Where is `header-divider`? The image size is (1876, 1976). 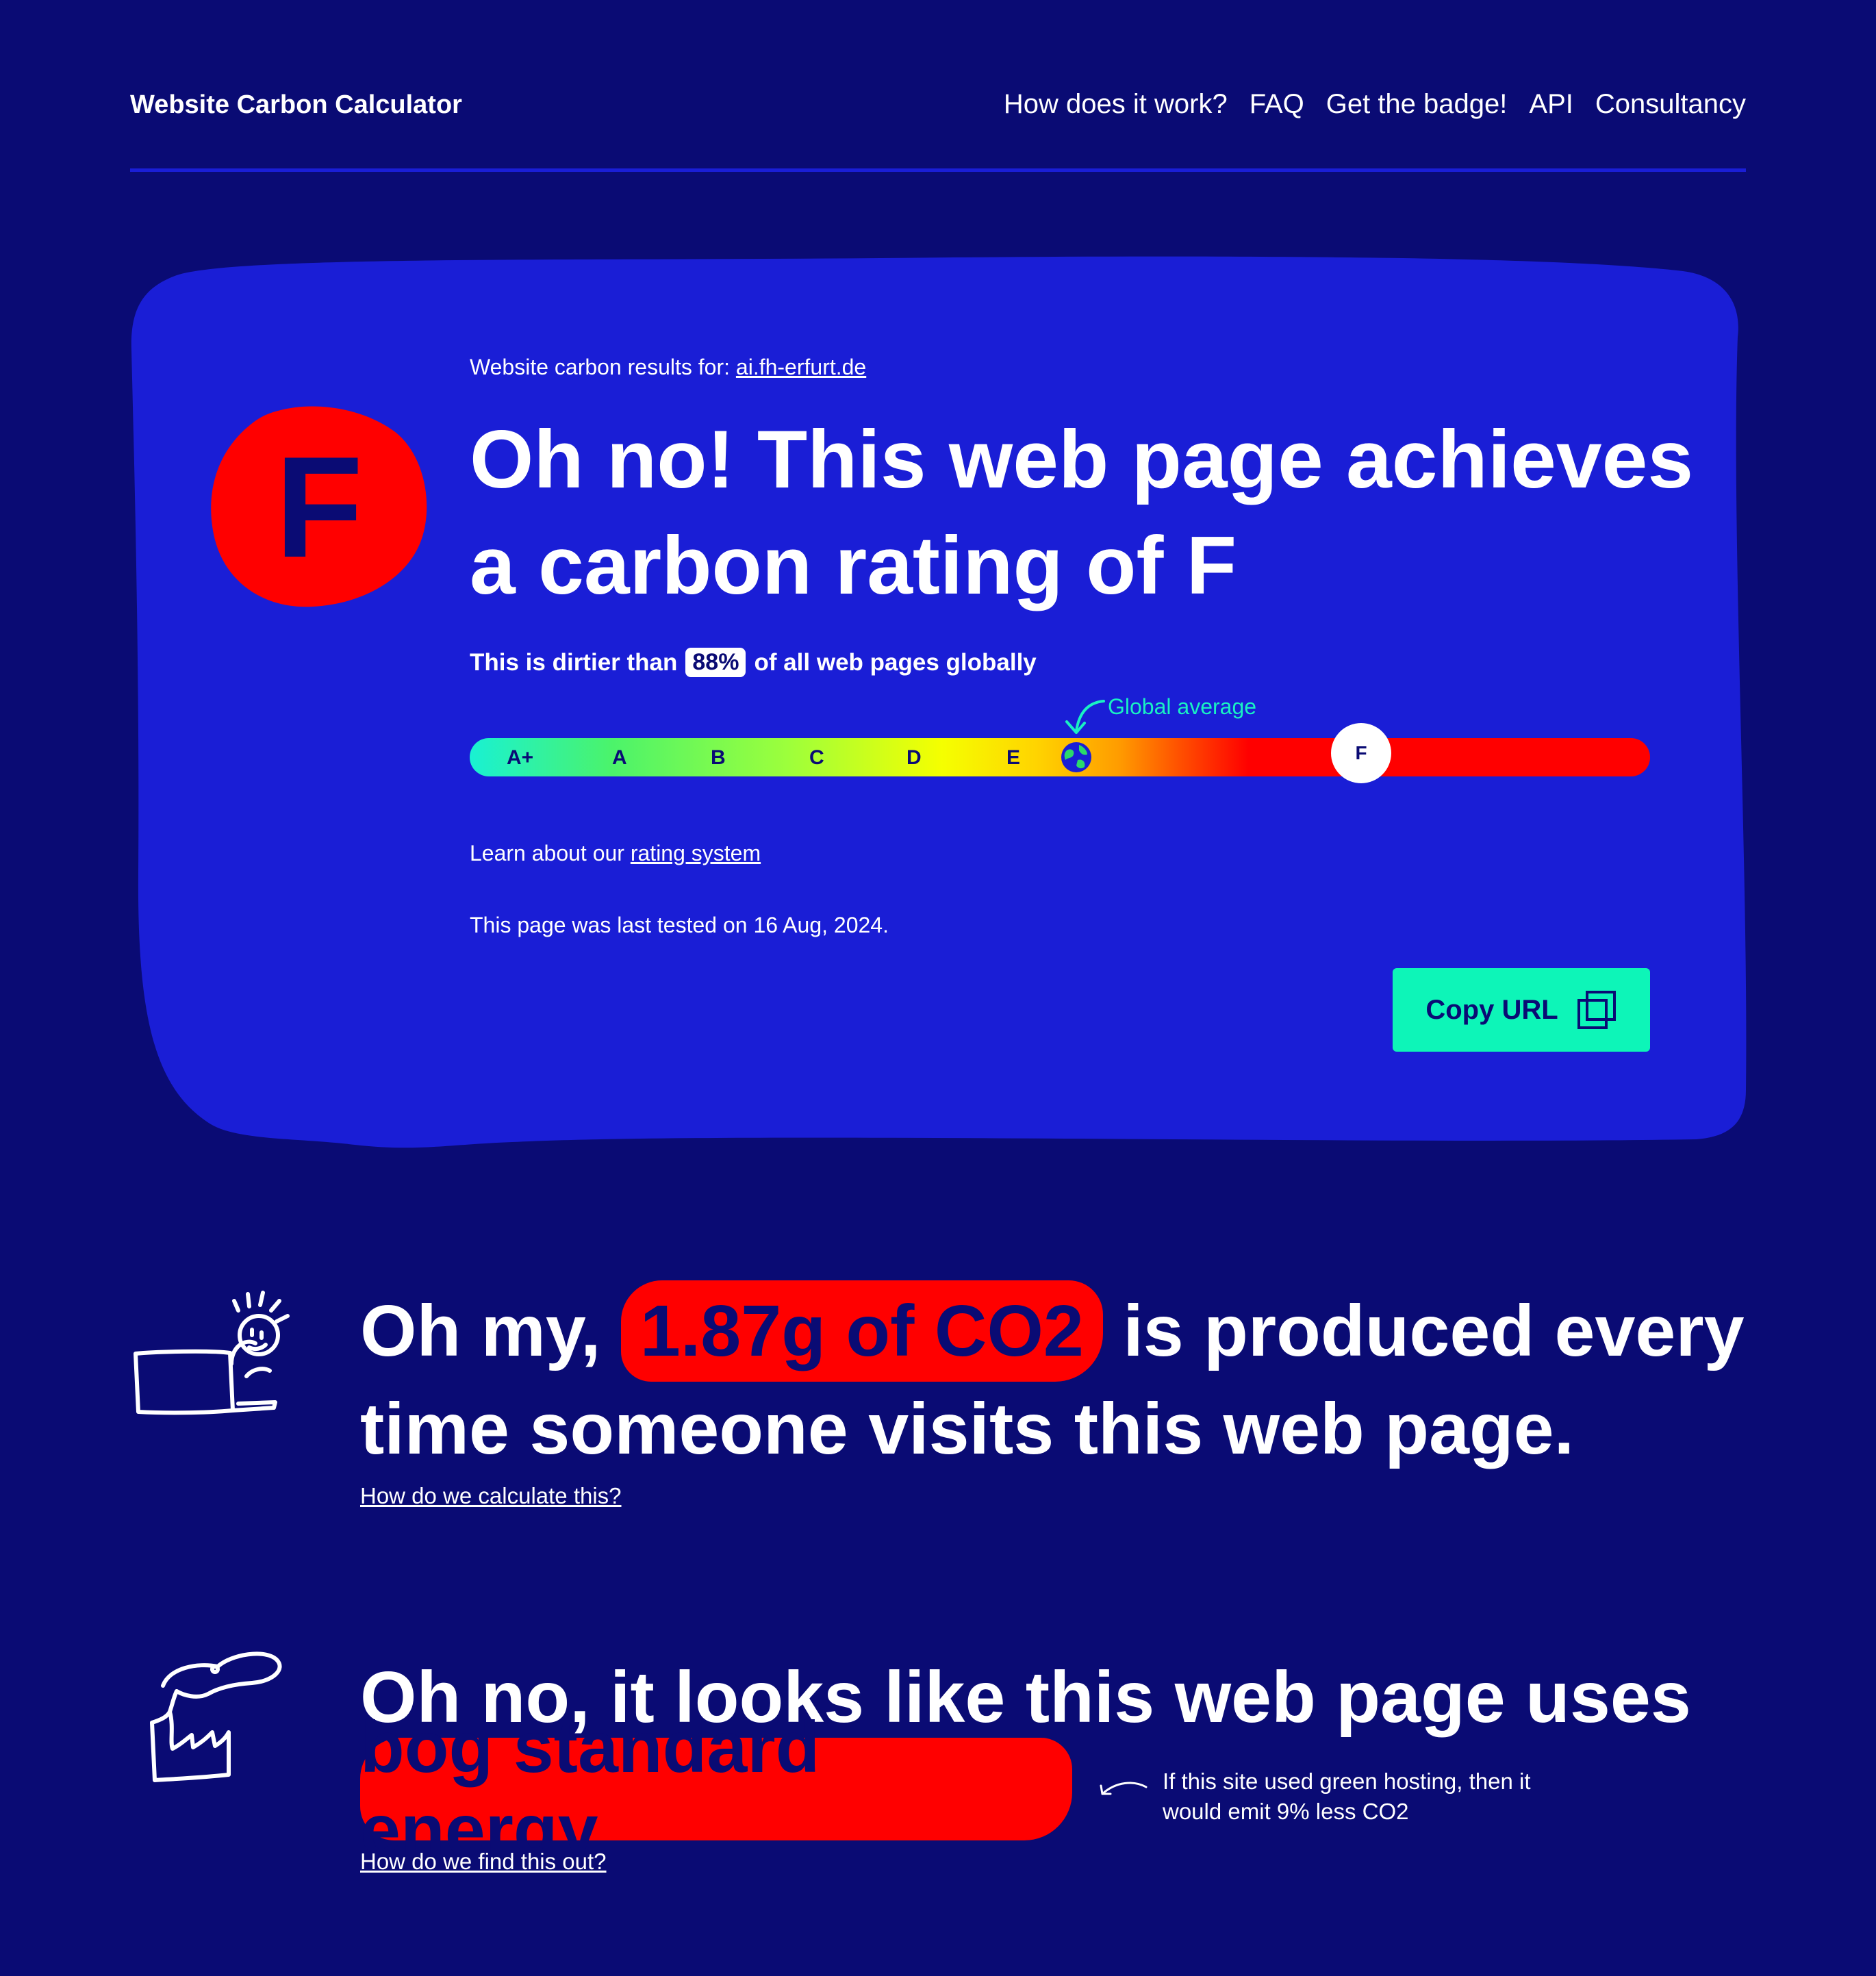 header-divider is located at coordinates (938, 170).